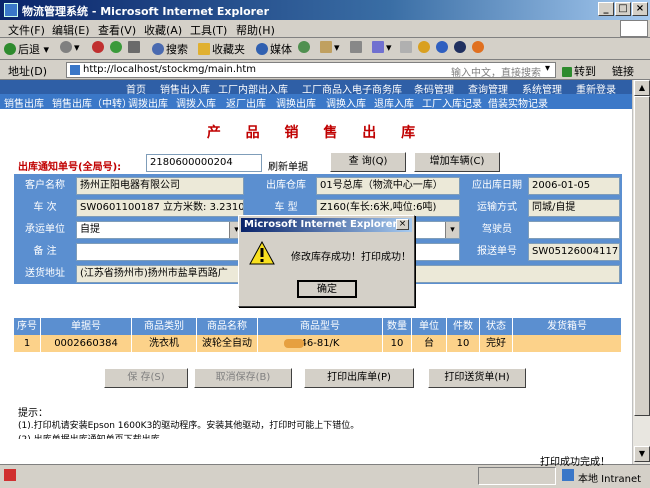 The height and width of the screenshot is (488, 650). I want to click on subnav-return-factory: 返厂出库, so click(246, 102).